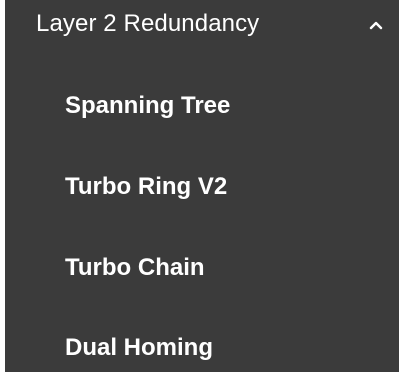 The width and height of the screenshot is (404, 378). Describe the element at coordinates (146, 186) in the screenshot. I see `menu-item-label: Turbo Ring V2` at that location.